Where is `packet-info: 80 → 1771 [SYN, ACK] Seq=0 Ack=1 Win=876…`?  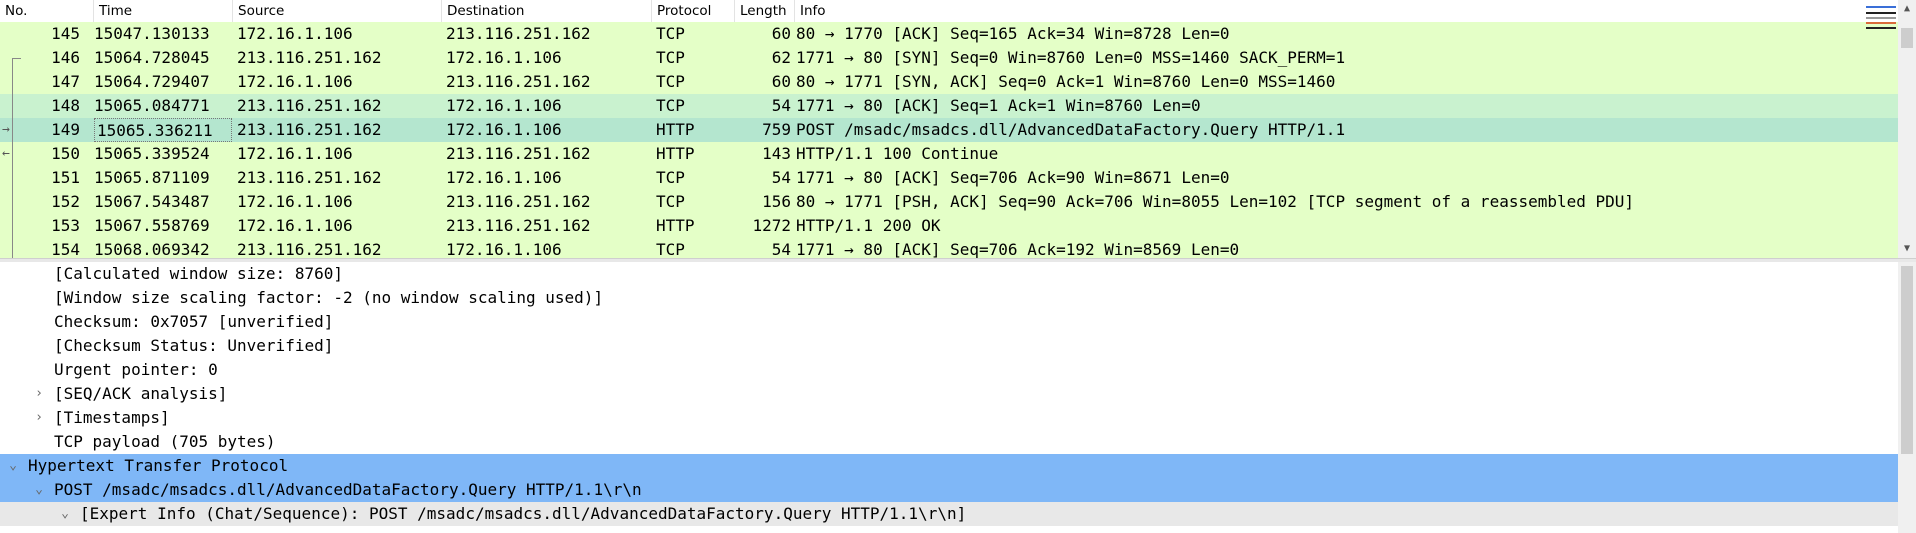
packet-info: 80 → 1771 [SYN, ACK] Seq=0 Ack=1 Win=876… is located at coordinates (1066, 81).